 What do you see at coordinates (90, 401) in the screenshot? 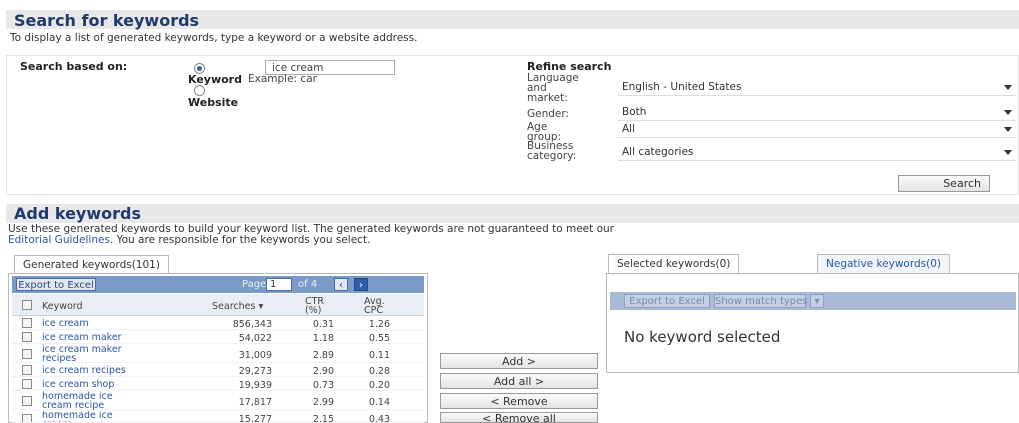
I see `keyword-cell: homemade ice cream recipe` at bounding box center [90, 401].